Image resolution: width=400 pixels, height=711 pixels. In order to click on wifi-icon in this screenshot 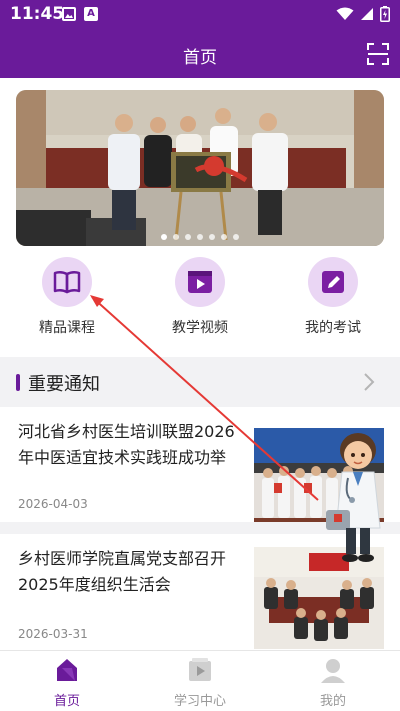, I will do `click(345, 13)`.